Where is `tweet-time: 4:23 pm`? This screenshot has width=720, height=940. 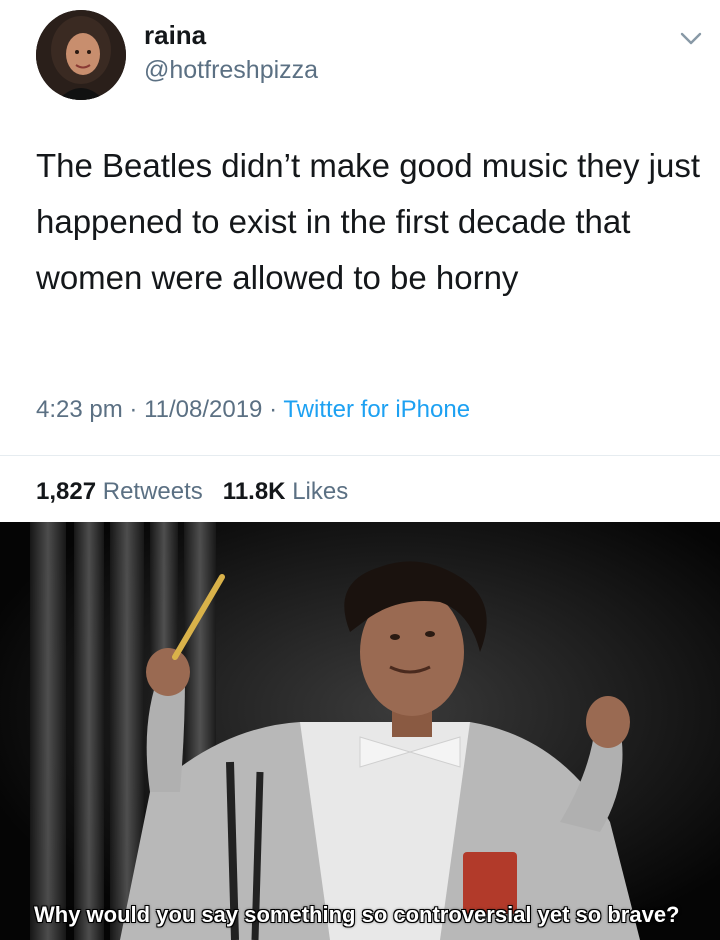
tweet-time: 4:23 pm is located at coordinates (79, 409).